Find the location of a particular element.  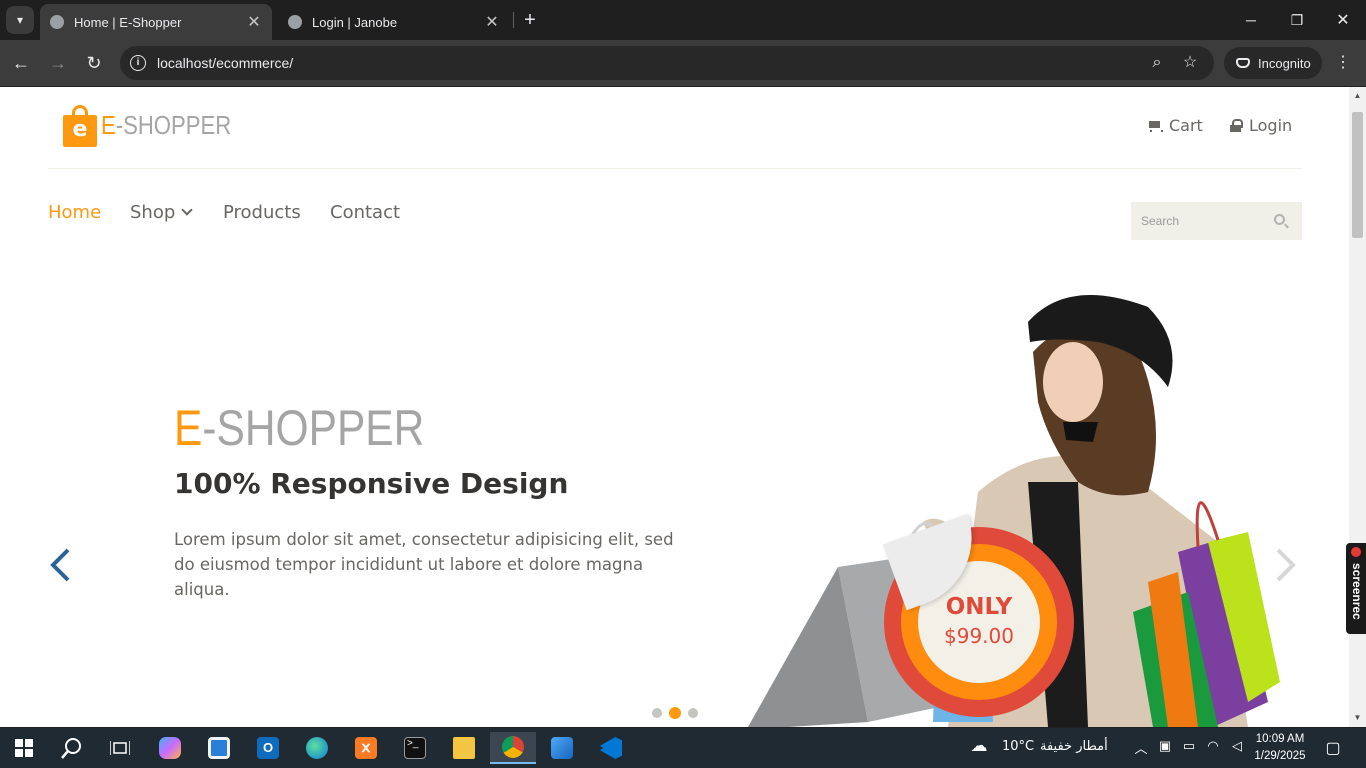

address-bar: i localhost/ecommerce/ ⌕ ☆ is located at coordinates (667, 63).